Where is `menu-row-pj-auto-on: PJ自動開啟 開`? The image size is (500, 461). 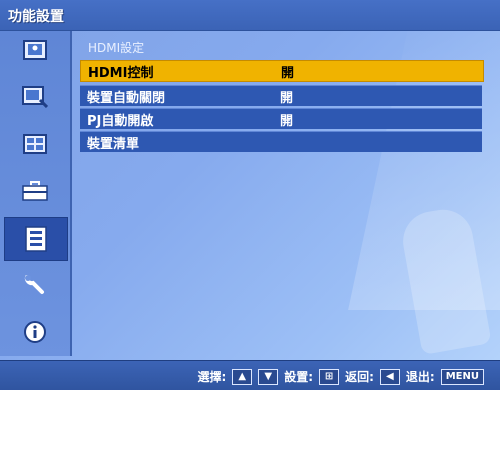 menu-row-pj-auto-on: PJ自動開啟 開 is located at coordinates (281, 118).